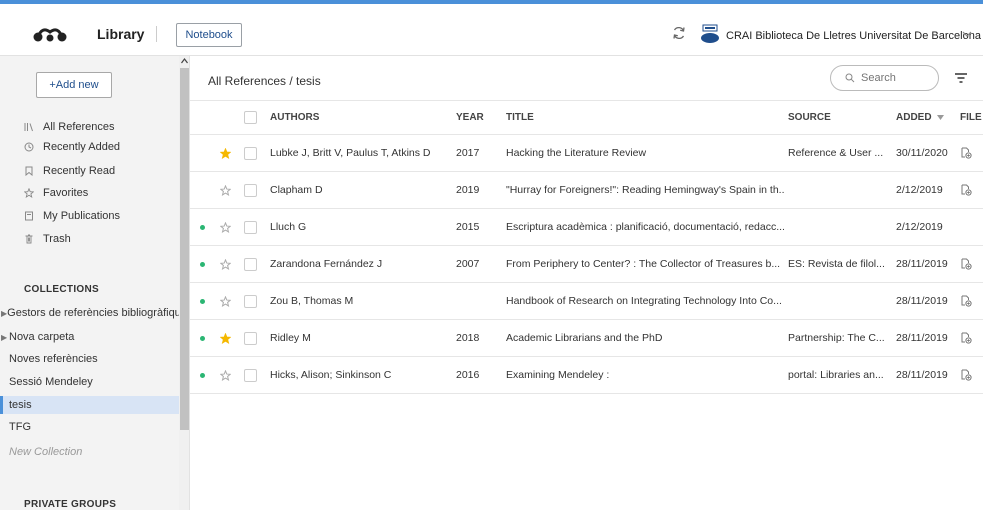  Describe the element at coordinates (468, 375) in the screenshot. I see `cell-year: 2016` at that location.